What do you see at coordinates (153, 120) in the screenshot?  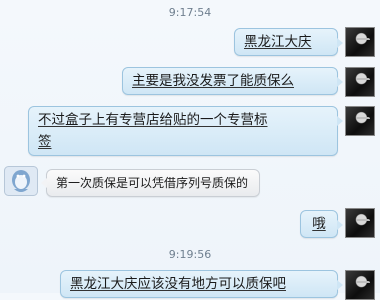 I see `message-text-line: 不过盒子上有专营店给贴的一个专营标` at bounding box center [153, 120].